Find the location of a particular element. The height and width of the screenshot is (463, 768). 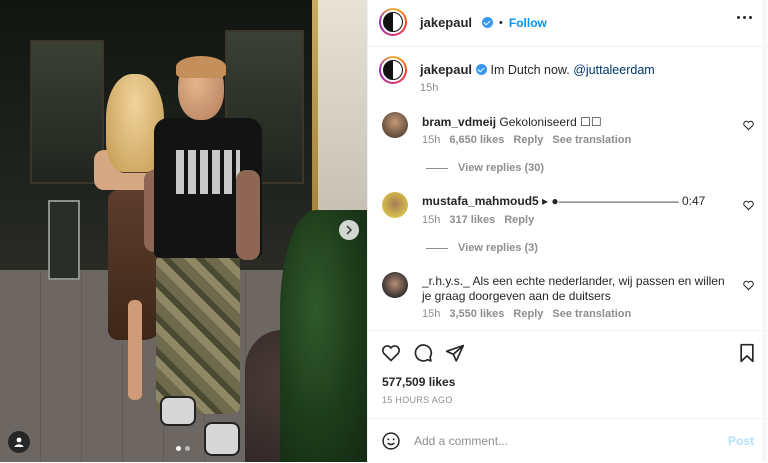

more-horizontal-icon is located at coordinates (744, 17).